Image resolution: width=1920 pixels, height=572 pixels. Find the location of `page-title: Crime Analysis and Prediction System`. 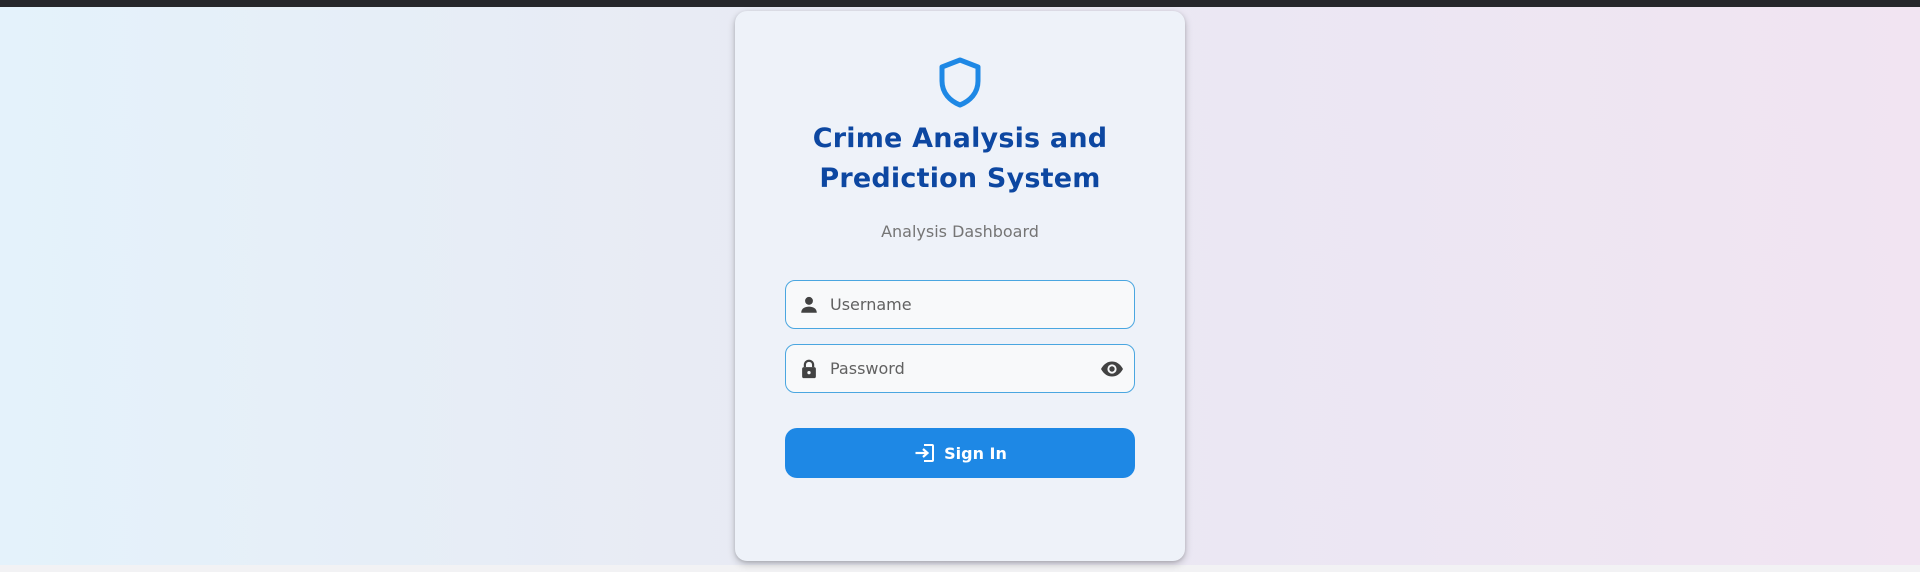

page-title: Crime Analysis and Prediction System is located at coordinates (960, 159).